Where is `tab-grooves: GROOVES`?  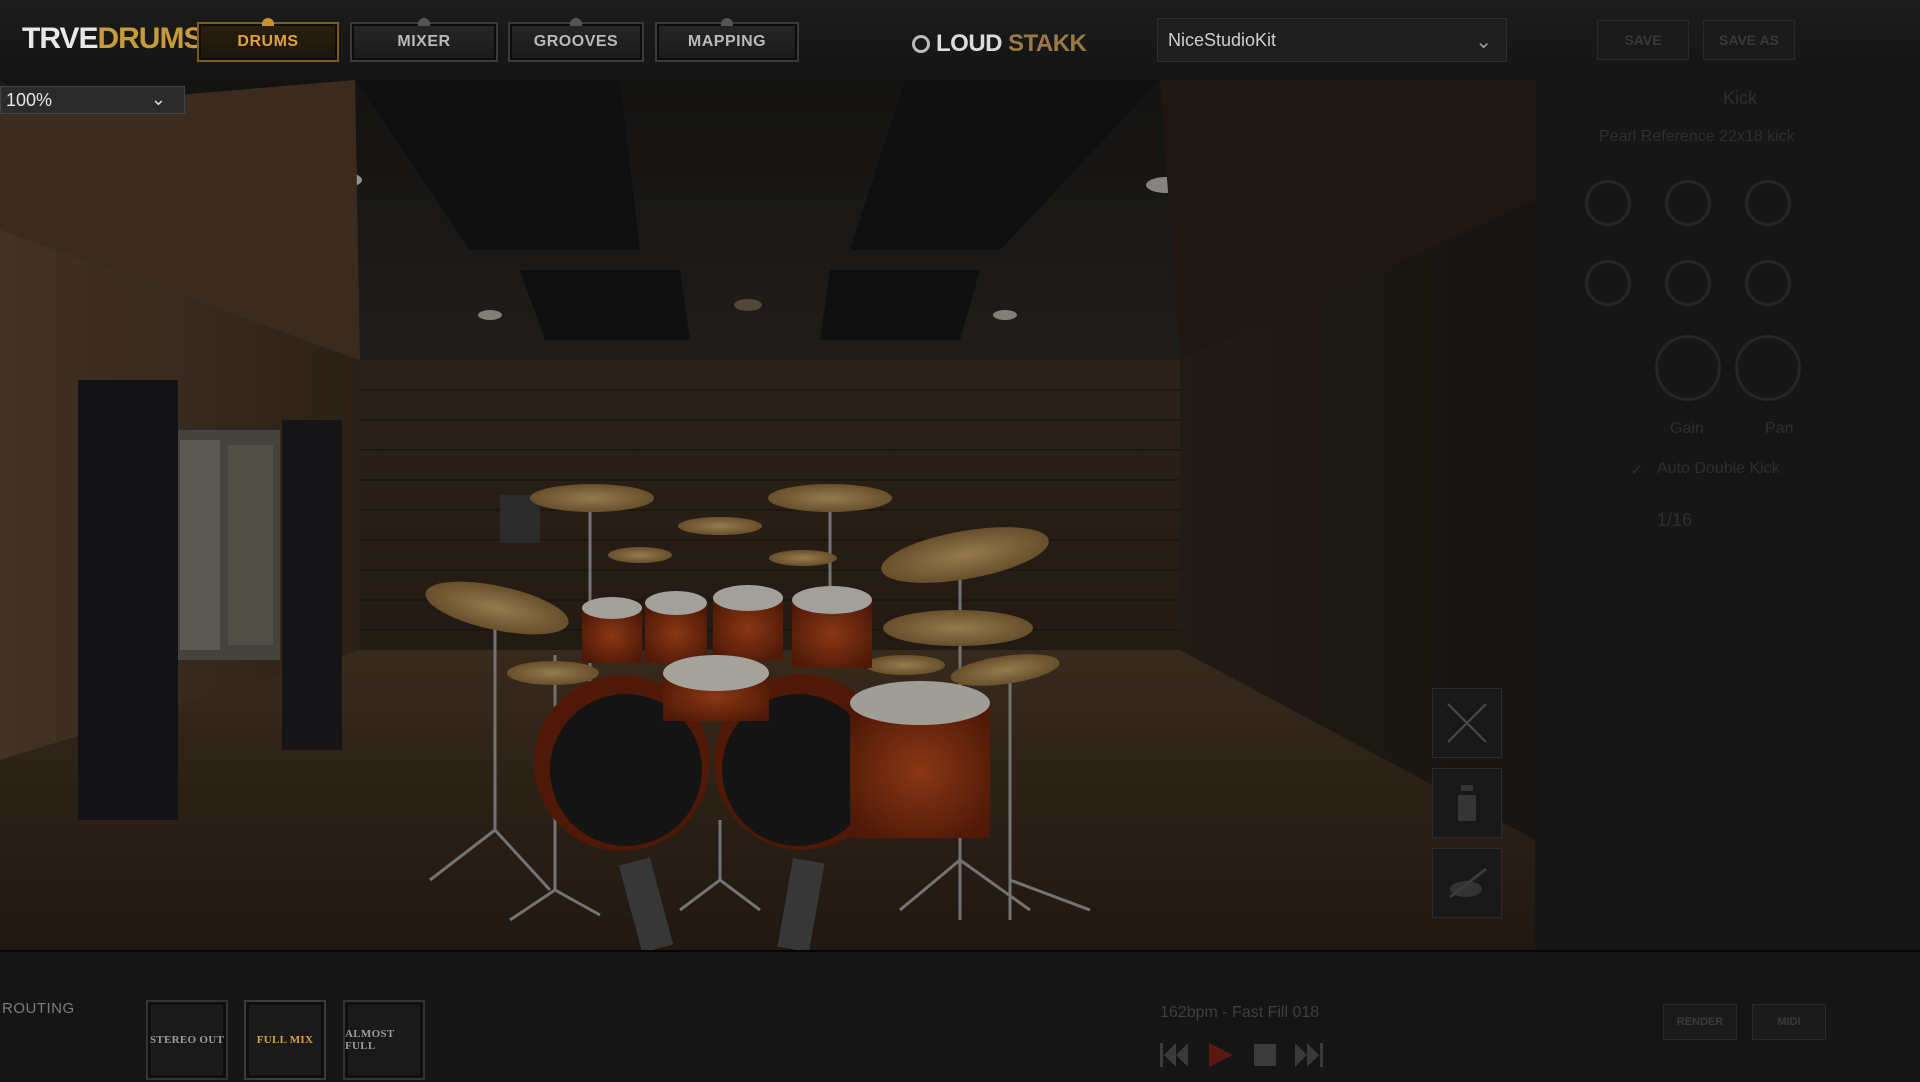 tab-grooves: GROOVES is located at coordinates (576, 40).